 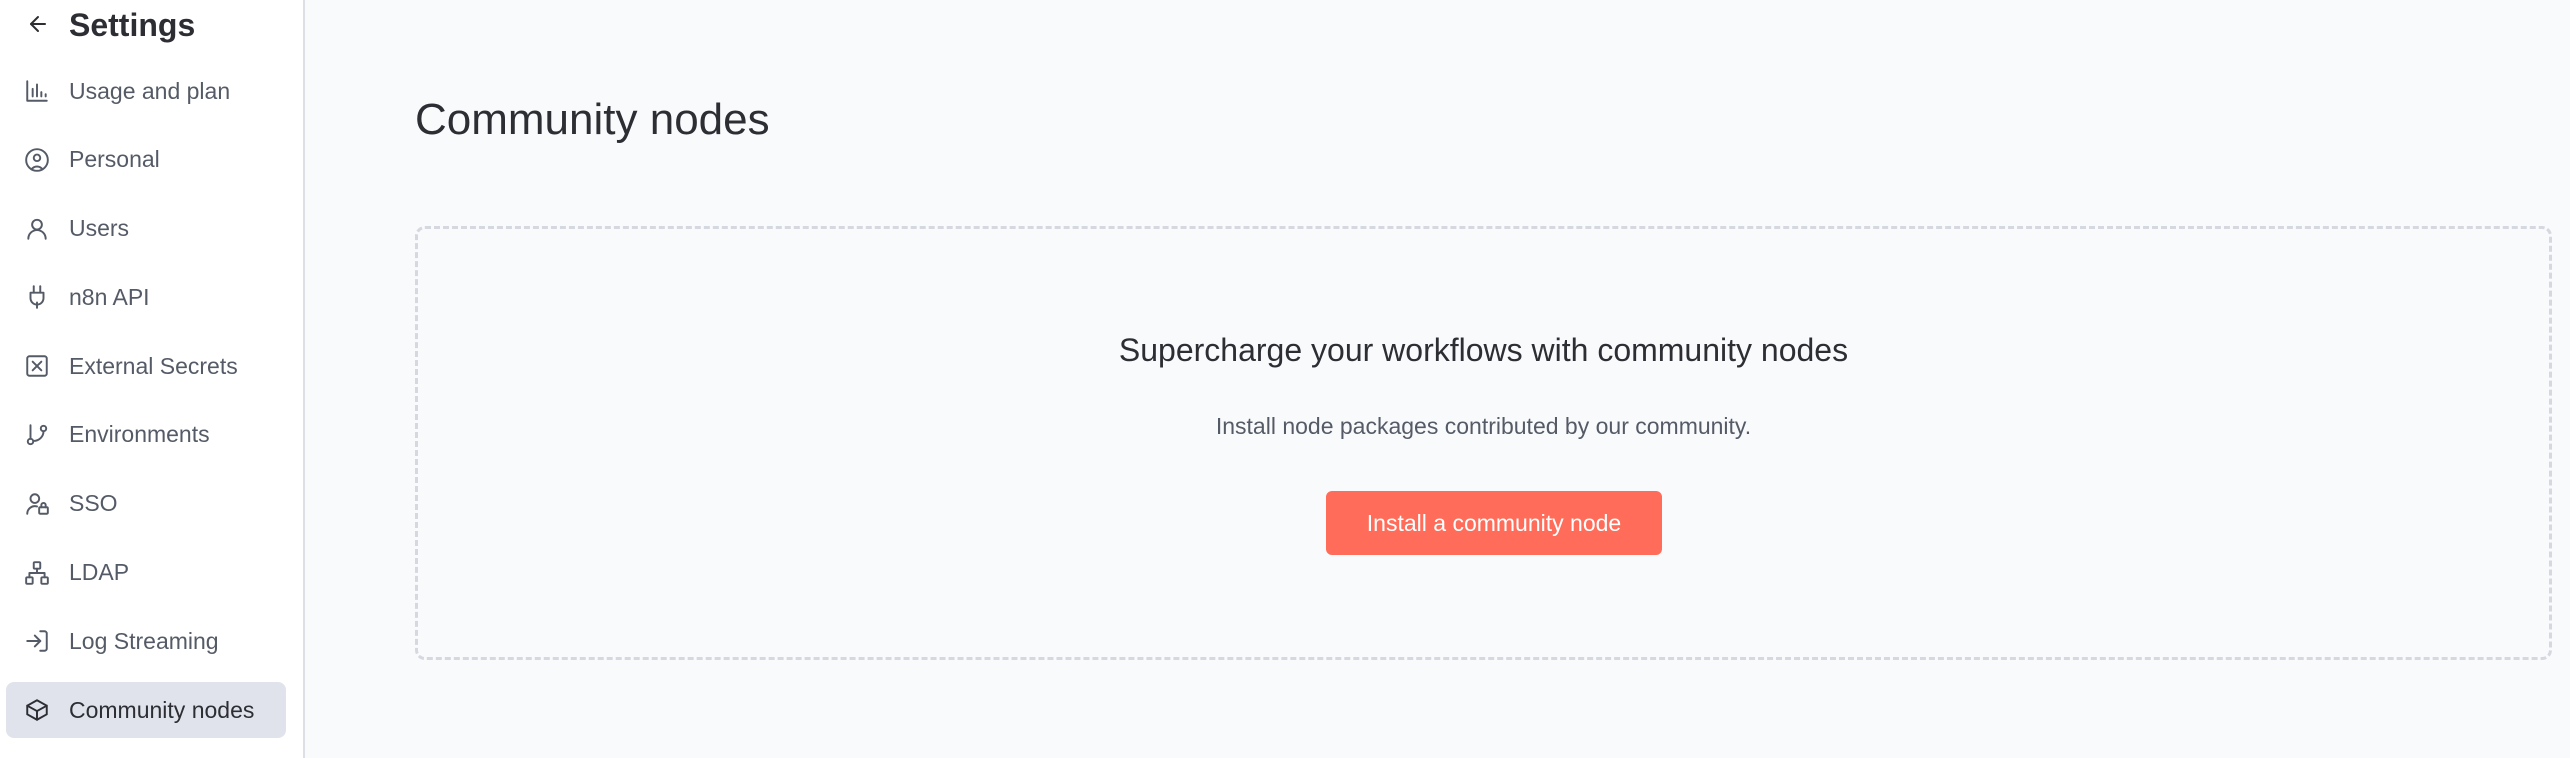 I want to click on sidebar-item-community-nodes: Community nodes, so click(x=146, y=710).